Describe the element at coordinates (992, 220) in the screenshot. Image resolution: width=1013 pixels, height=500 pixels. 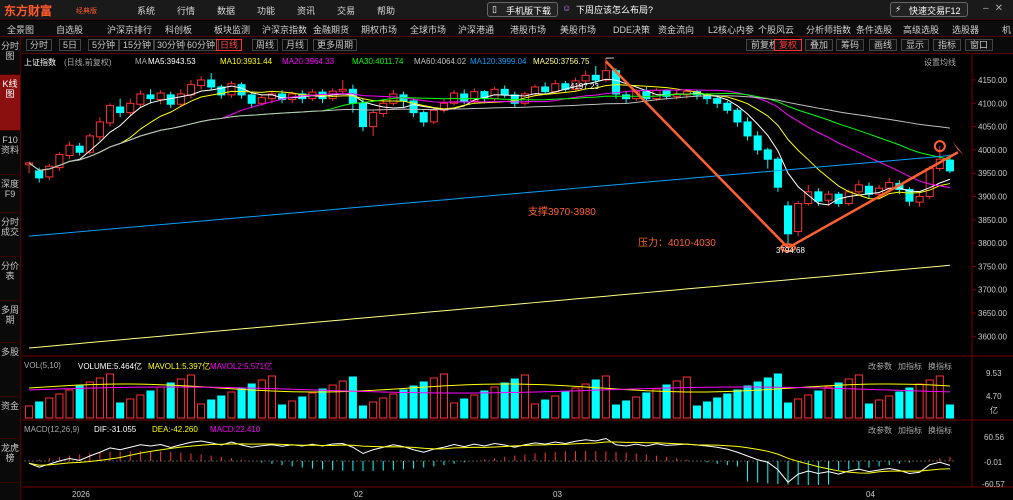
I see `price-tick-label: 3850.00` at that location.